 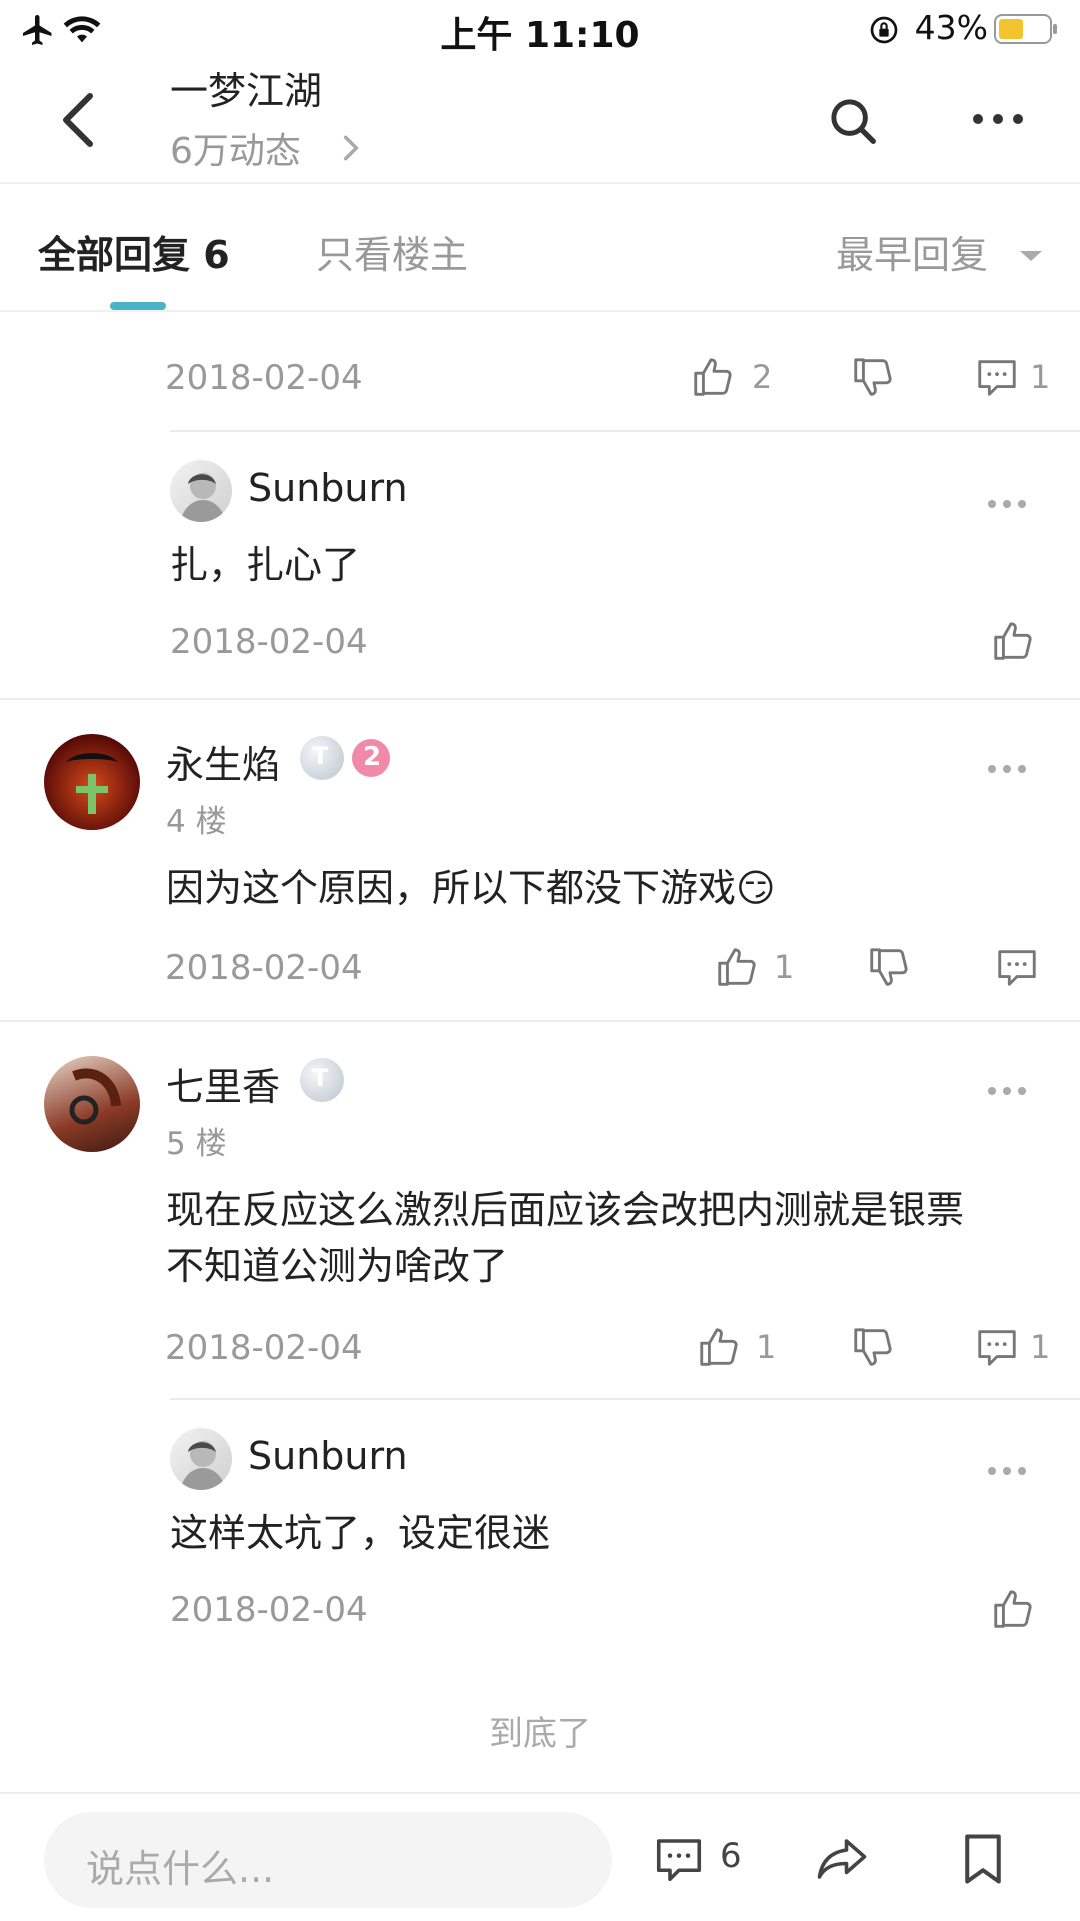 What do you see at coordinates (540, 1734) in the screenshot?
I see `end-of-list-text: 到底了` at bounding box center [540, 1734].